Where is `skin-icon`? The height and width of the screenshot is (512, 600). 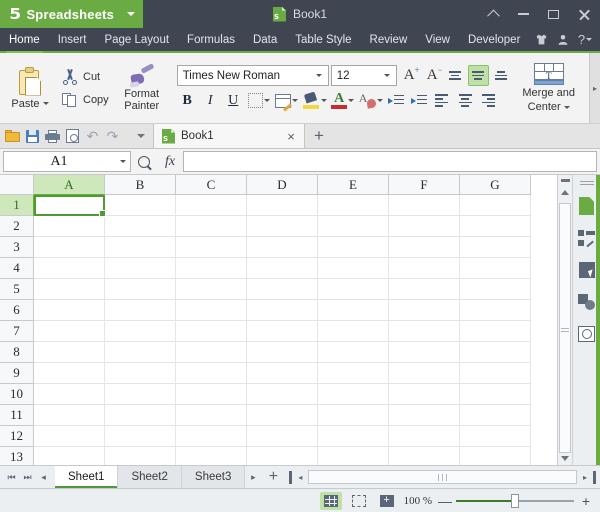
skin-icon is located at coordinates (541, 39).